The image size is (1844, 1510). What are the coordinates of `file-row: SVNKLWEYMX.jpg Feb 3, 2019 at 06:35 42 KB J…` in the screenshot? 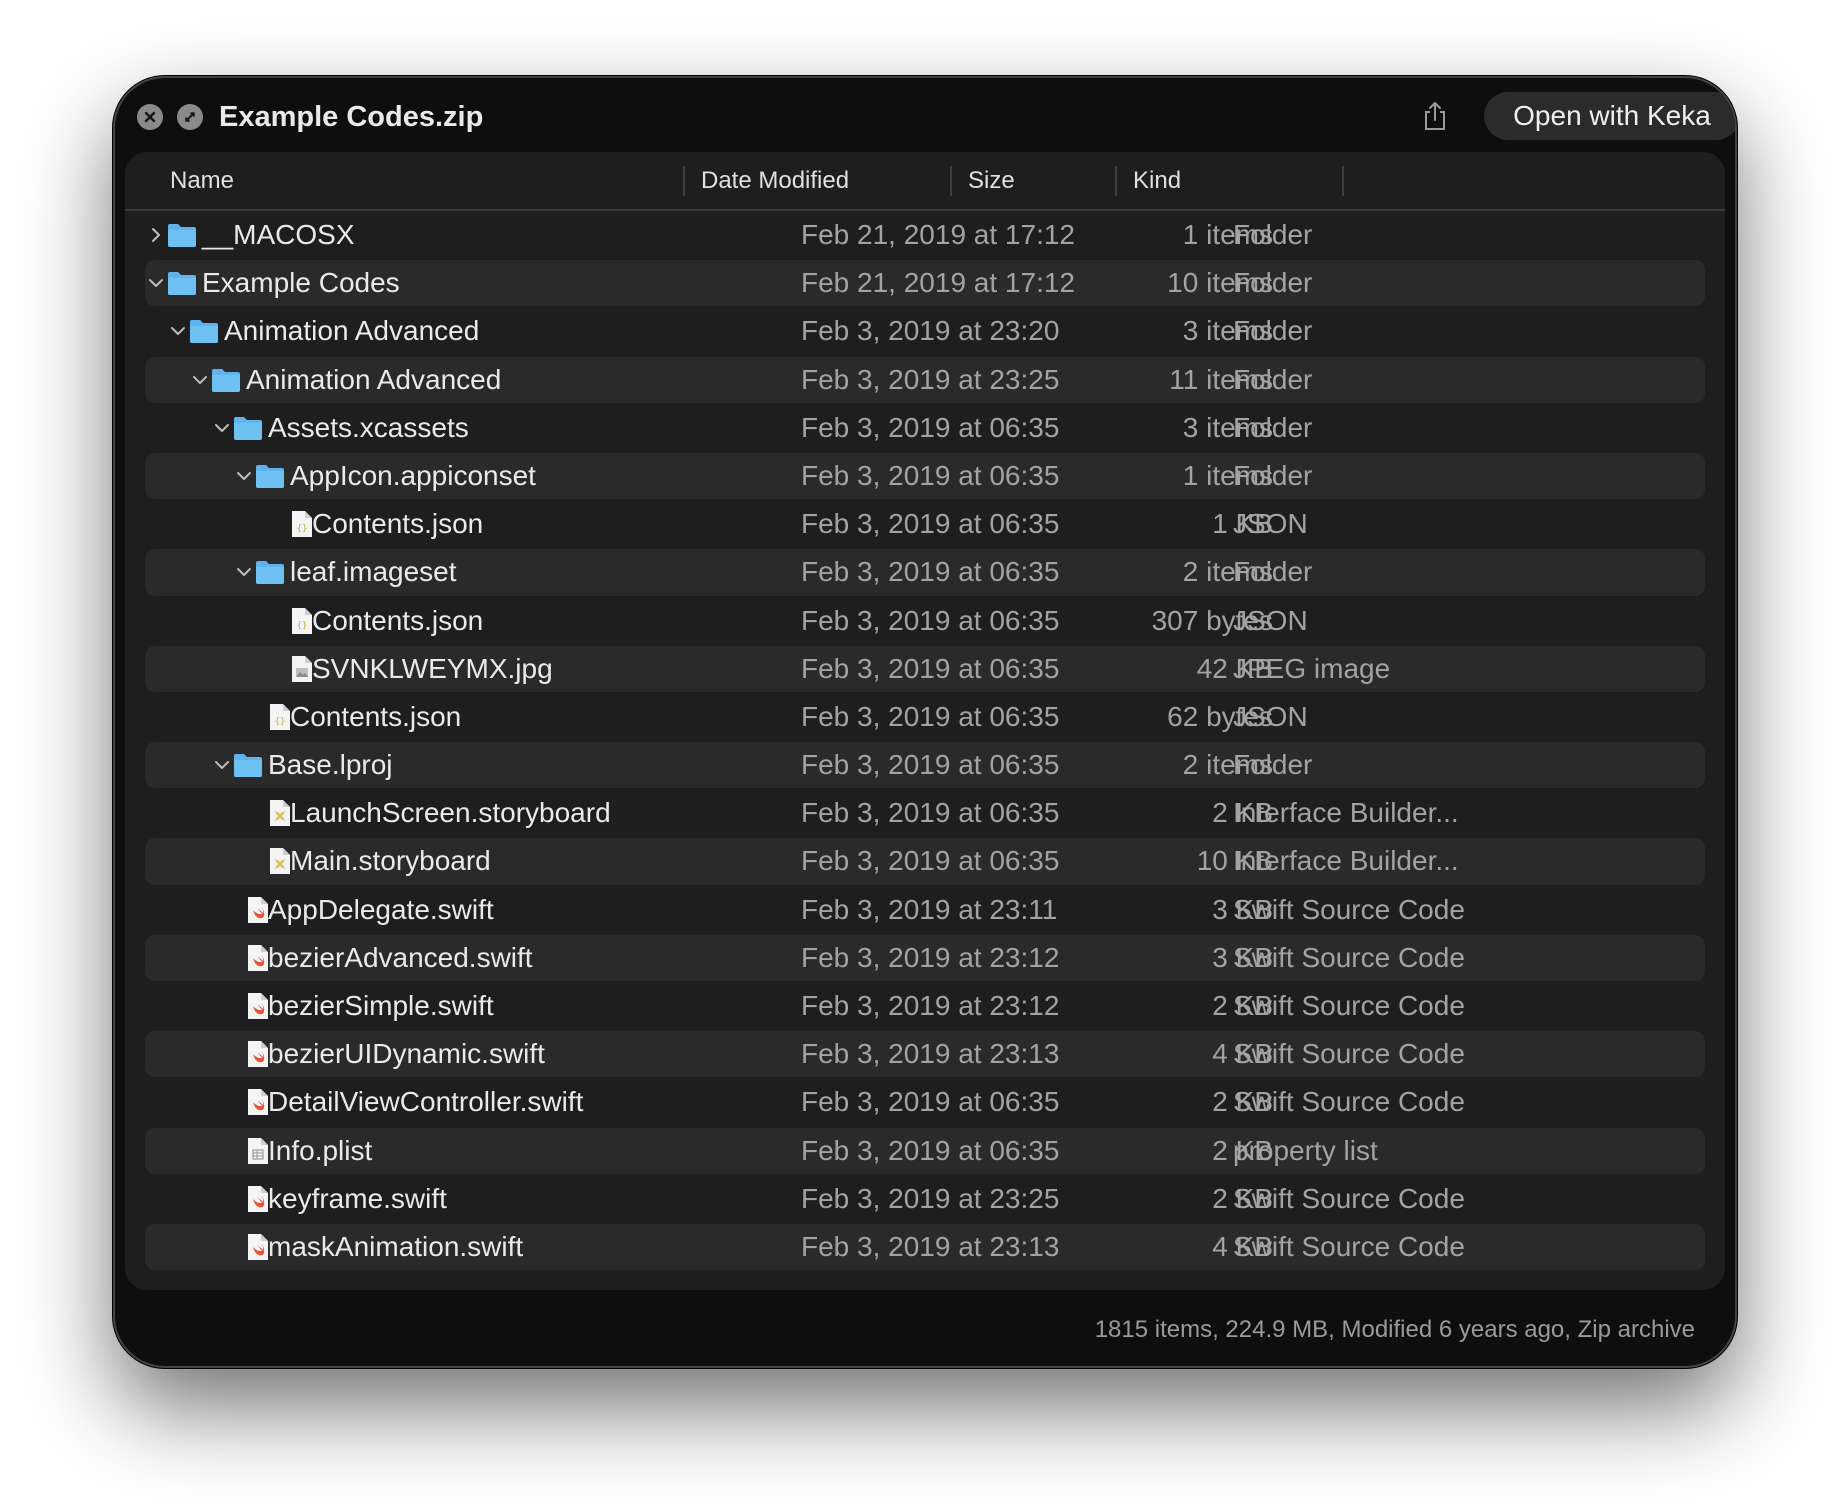 It's located at (925, 669).